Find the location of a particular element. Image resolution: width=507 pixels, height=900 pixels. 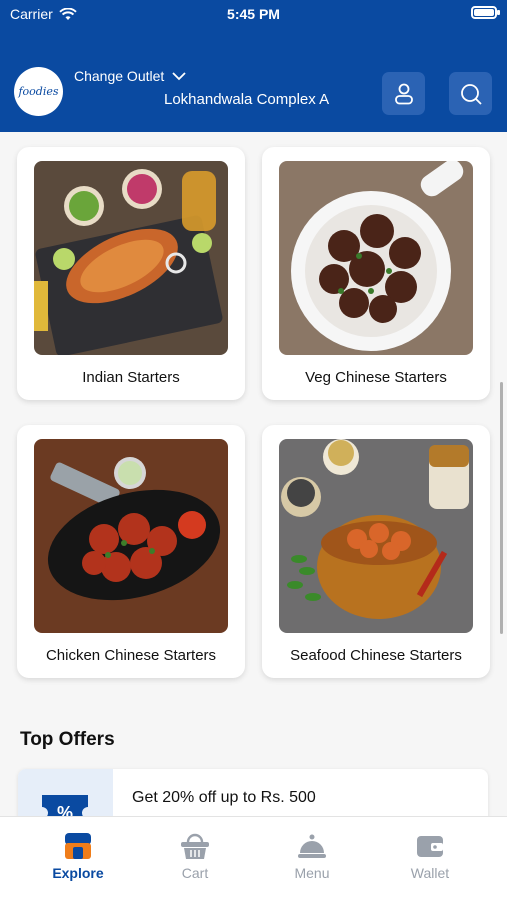

outlet-name: Lokhandwala Complex A is located at coordinates (263, 99).